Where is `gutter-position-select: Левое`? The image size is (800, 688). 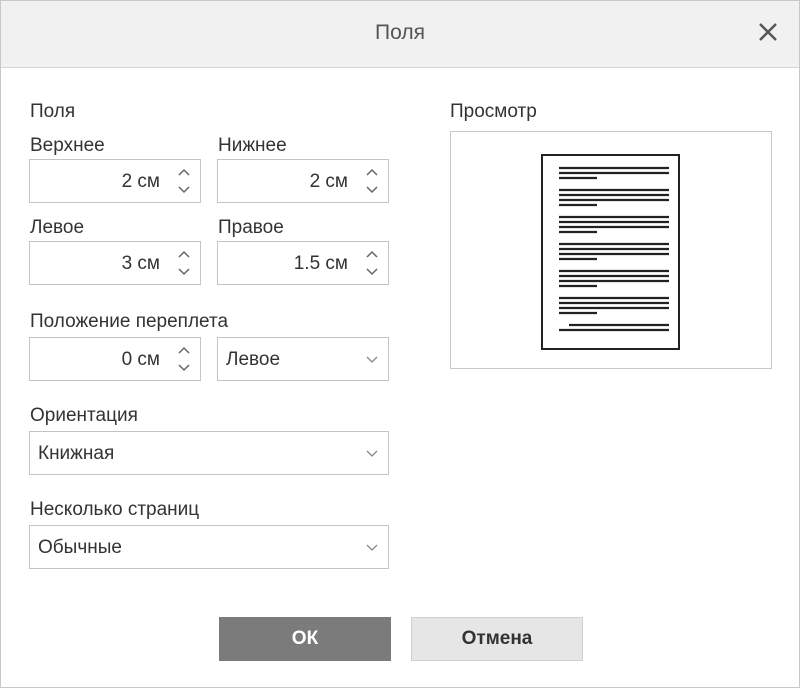 gutter-position-select: Левое is located at coordinates (303, 359).